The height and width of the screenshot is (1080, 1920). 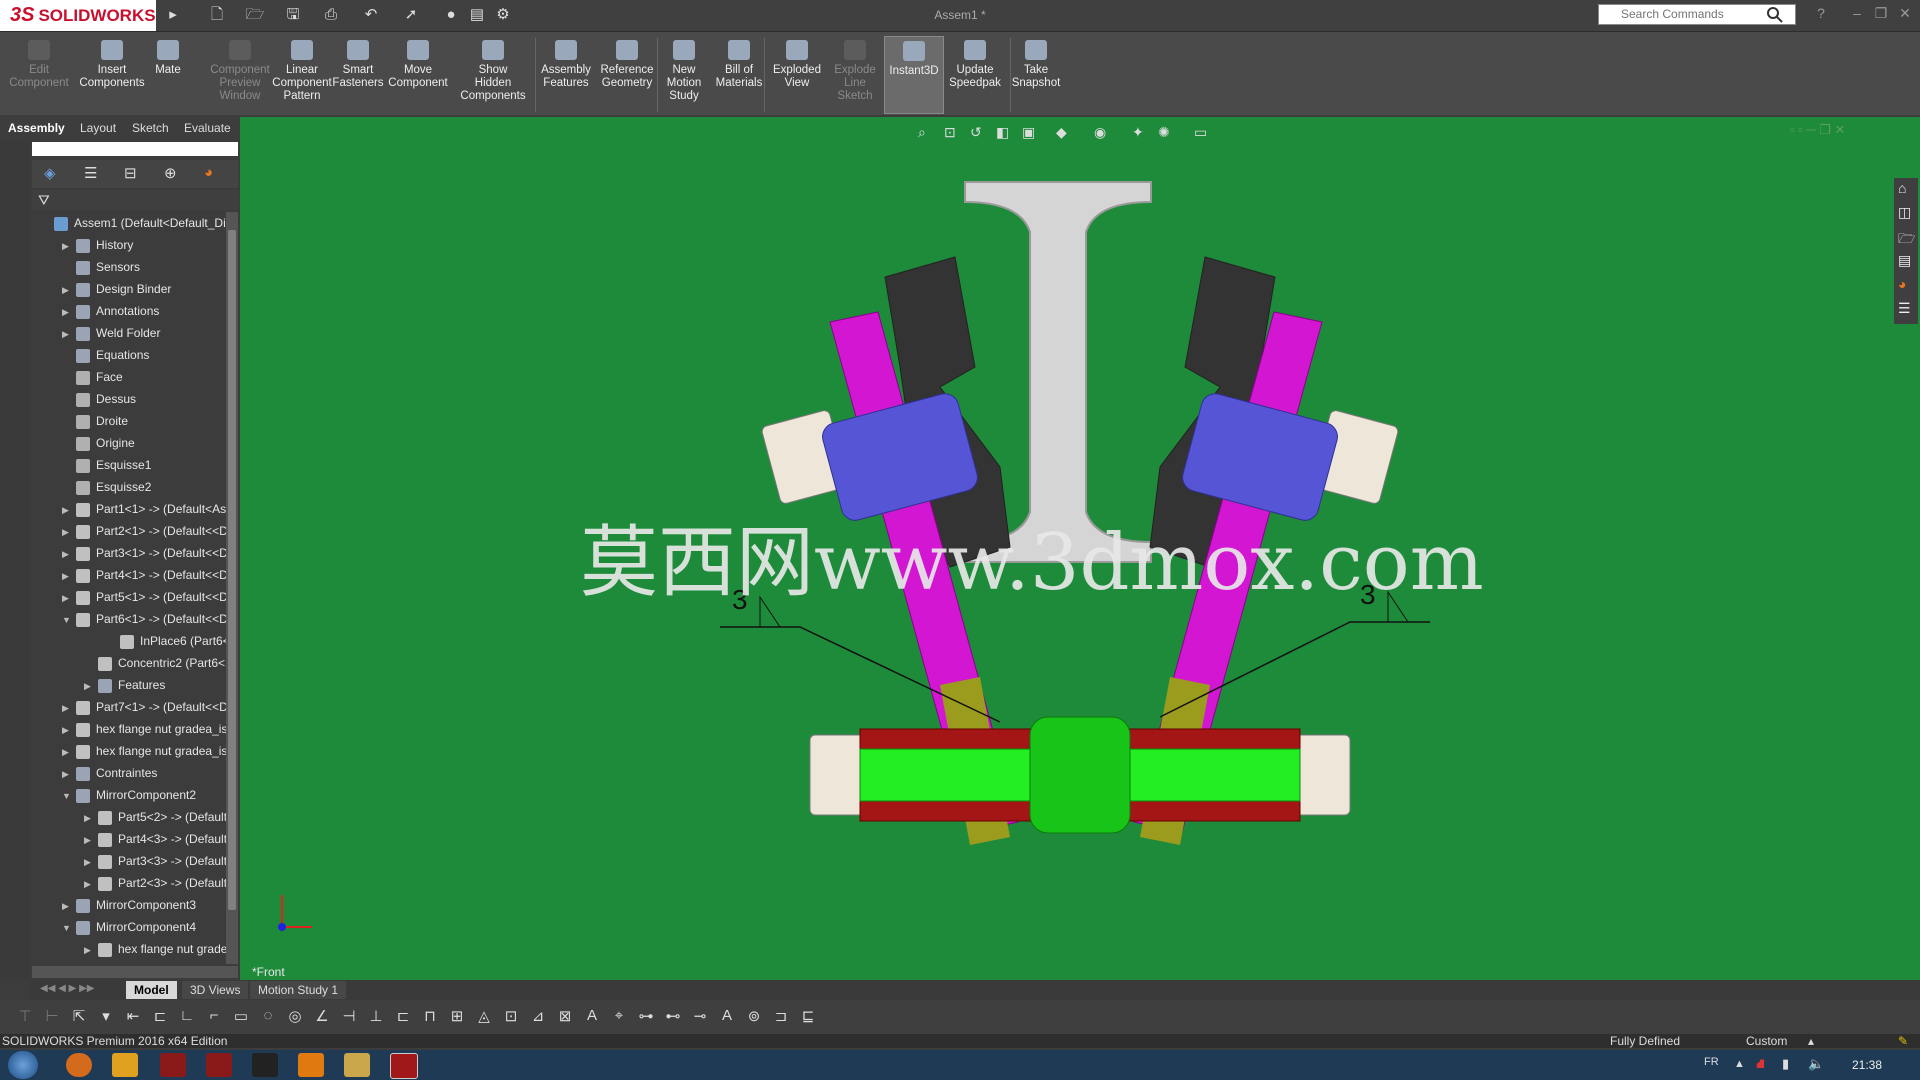 I want to click on appearances-icon: ◕, so click(x=1902, y=284).